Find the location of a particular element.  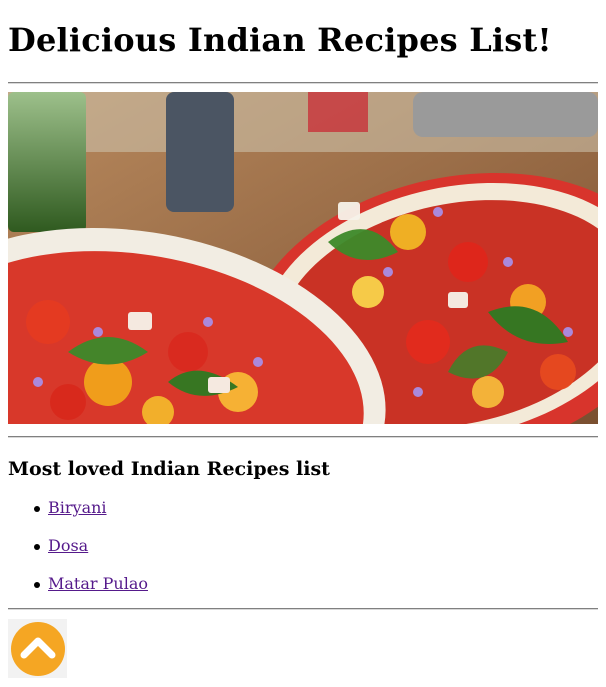

section-heading: Most loved Indian Recipes list is located at coordinates (169, 469).